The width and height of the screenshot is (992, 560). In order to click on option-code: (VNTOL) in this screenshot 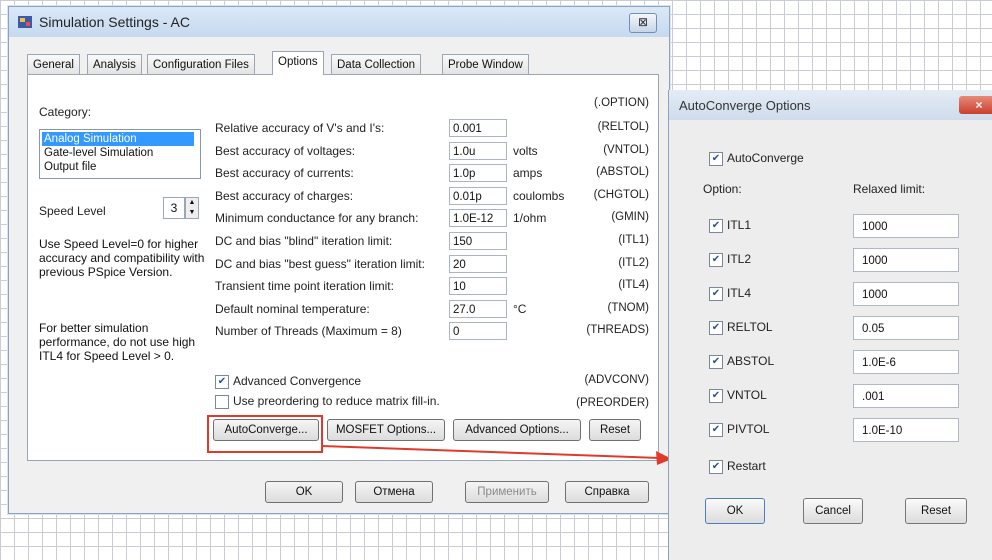, I will do `click(626, 150)`.